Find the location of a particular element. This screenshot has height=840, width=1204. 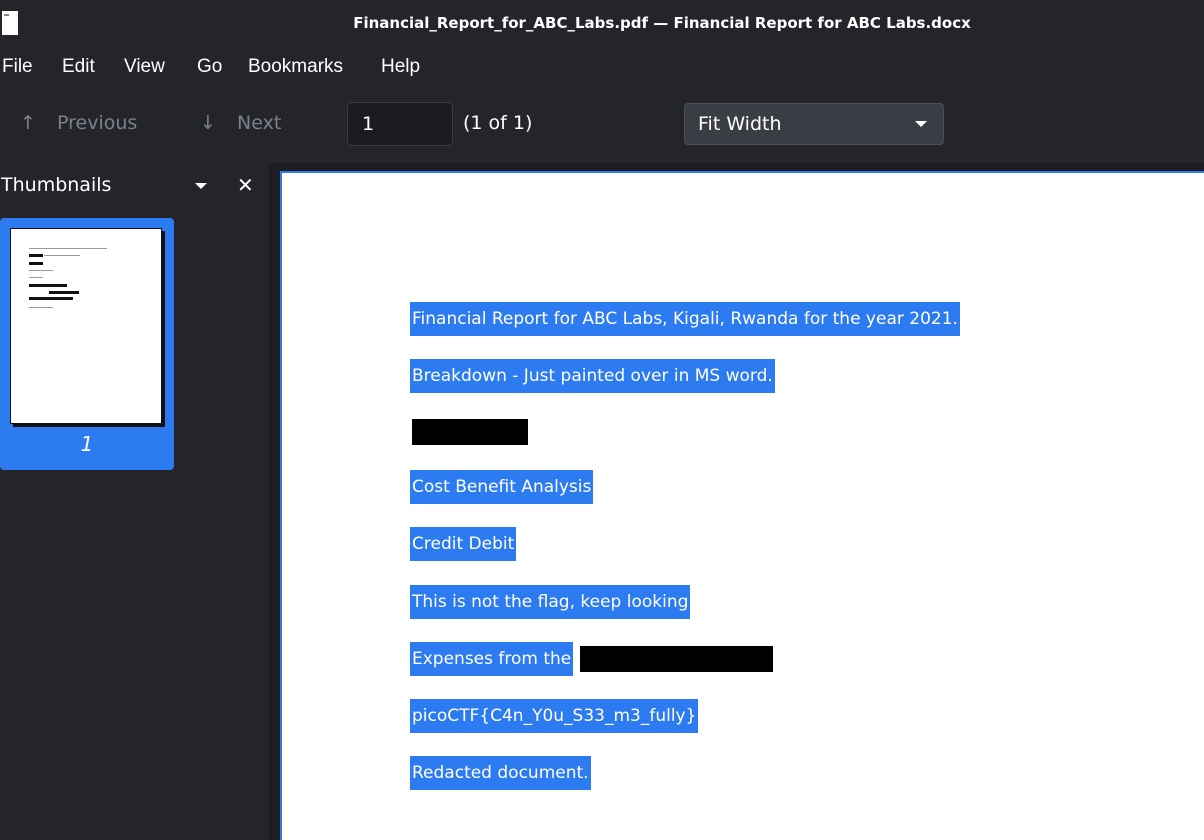

page-thumbnail: 1 is located at coordinates (87, 344).